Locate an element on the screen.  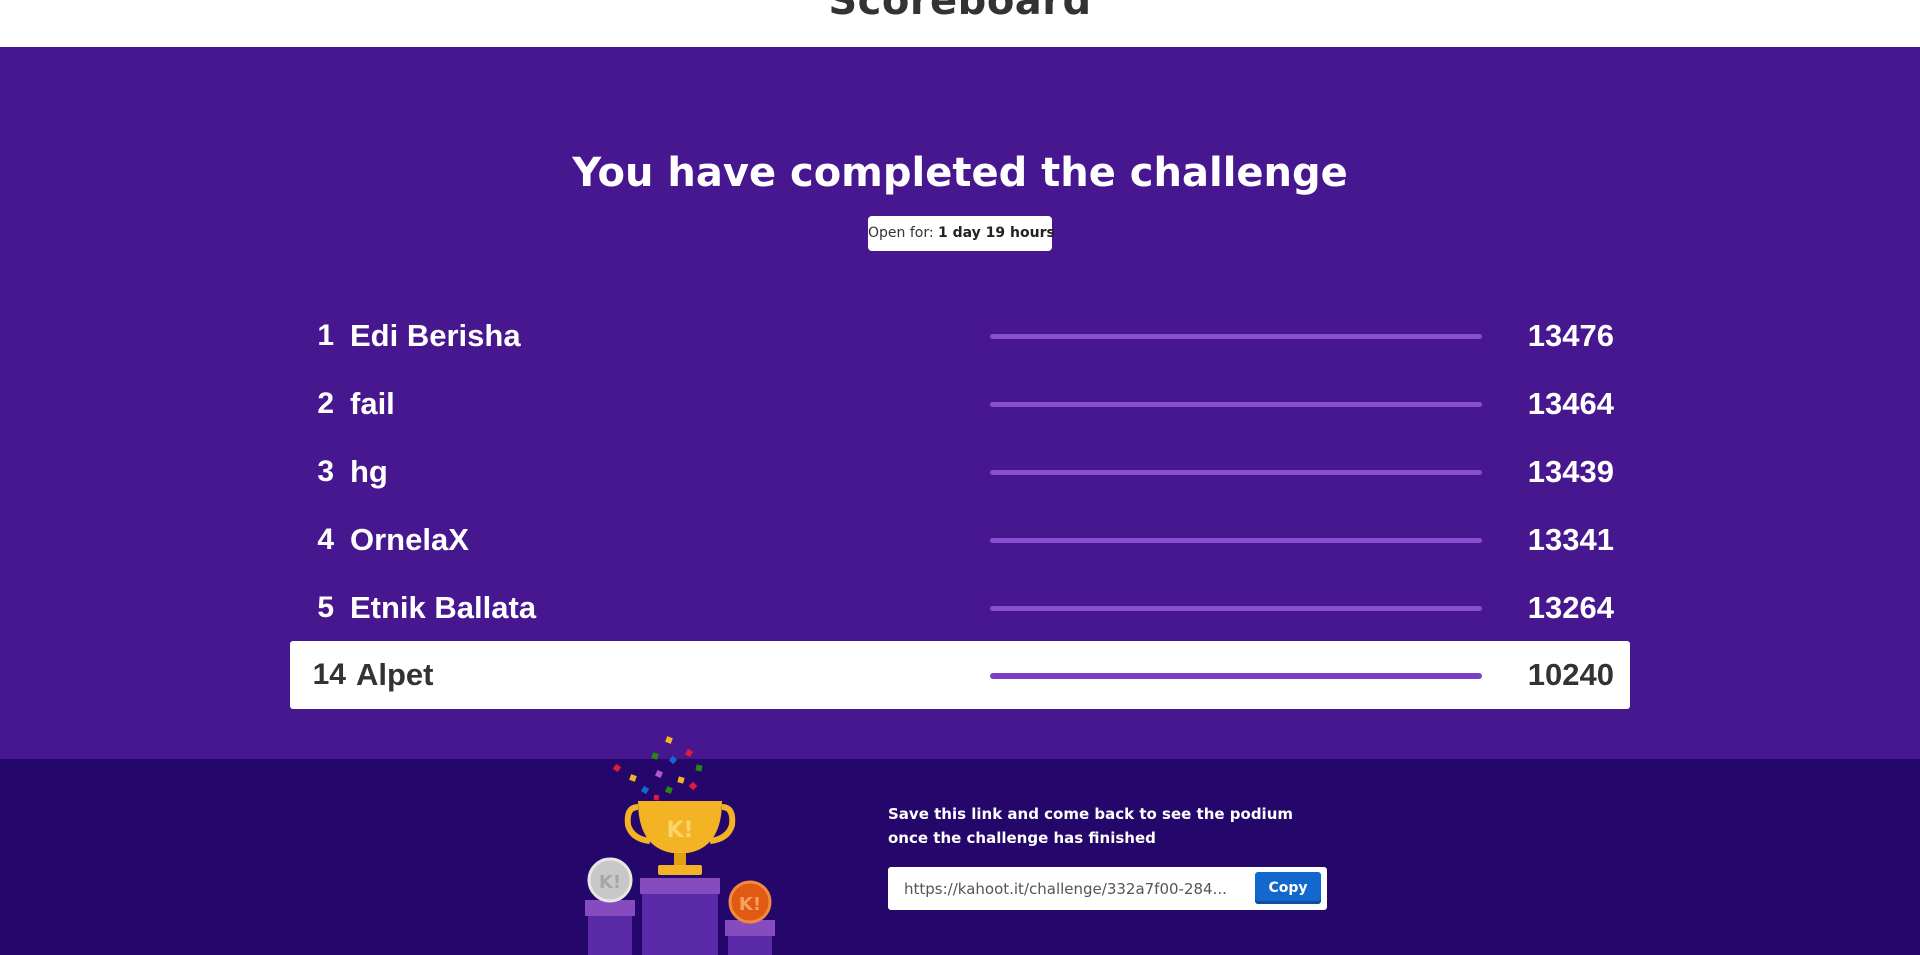
open-duration-value: 1 day 19 hours is located at coordinates (996, 233).